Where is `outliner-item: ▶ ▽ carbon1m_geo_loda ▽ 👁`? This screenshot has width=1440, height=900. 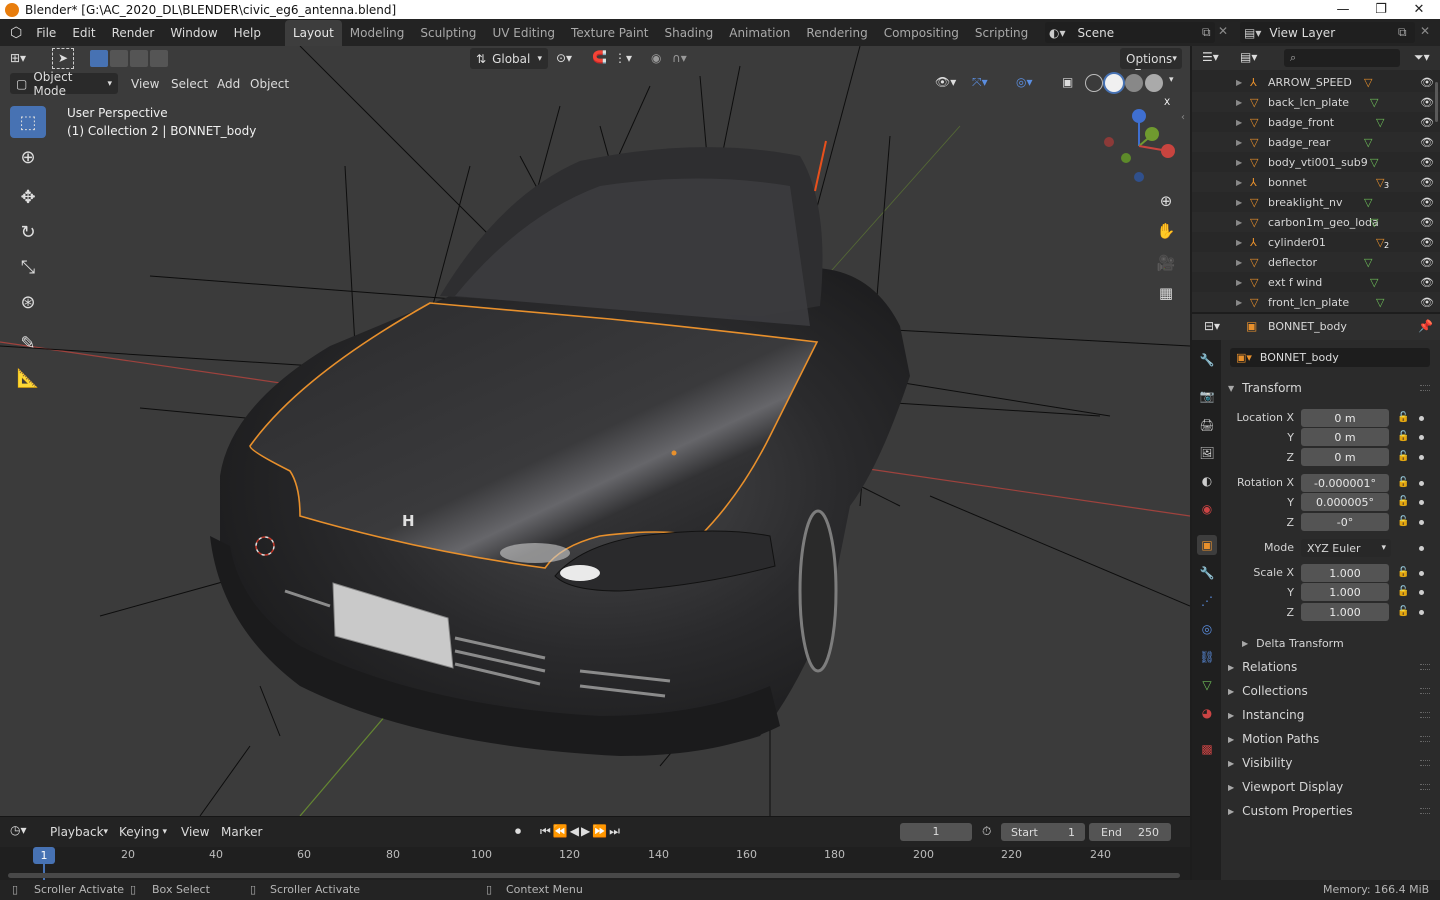
outliner-item: ▶ ▽ carbon1m_geo_loda ▽ 👁 is located at coordinates (1316, 222).